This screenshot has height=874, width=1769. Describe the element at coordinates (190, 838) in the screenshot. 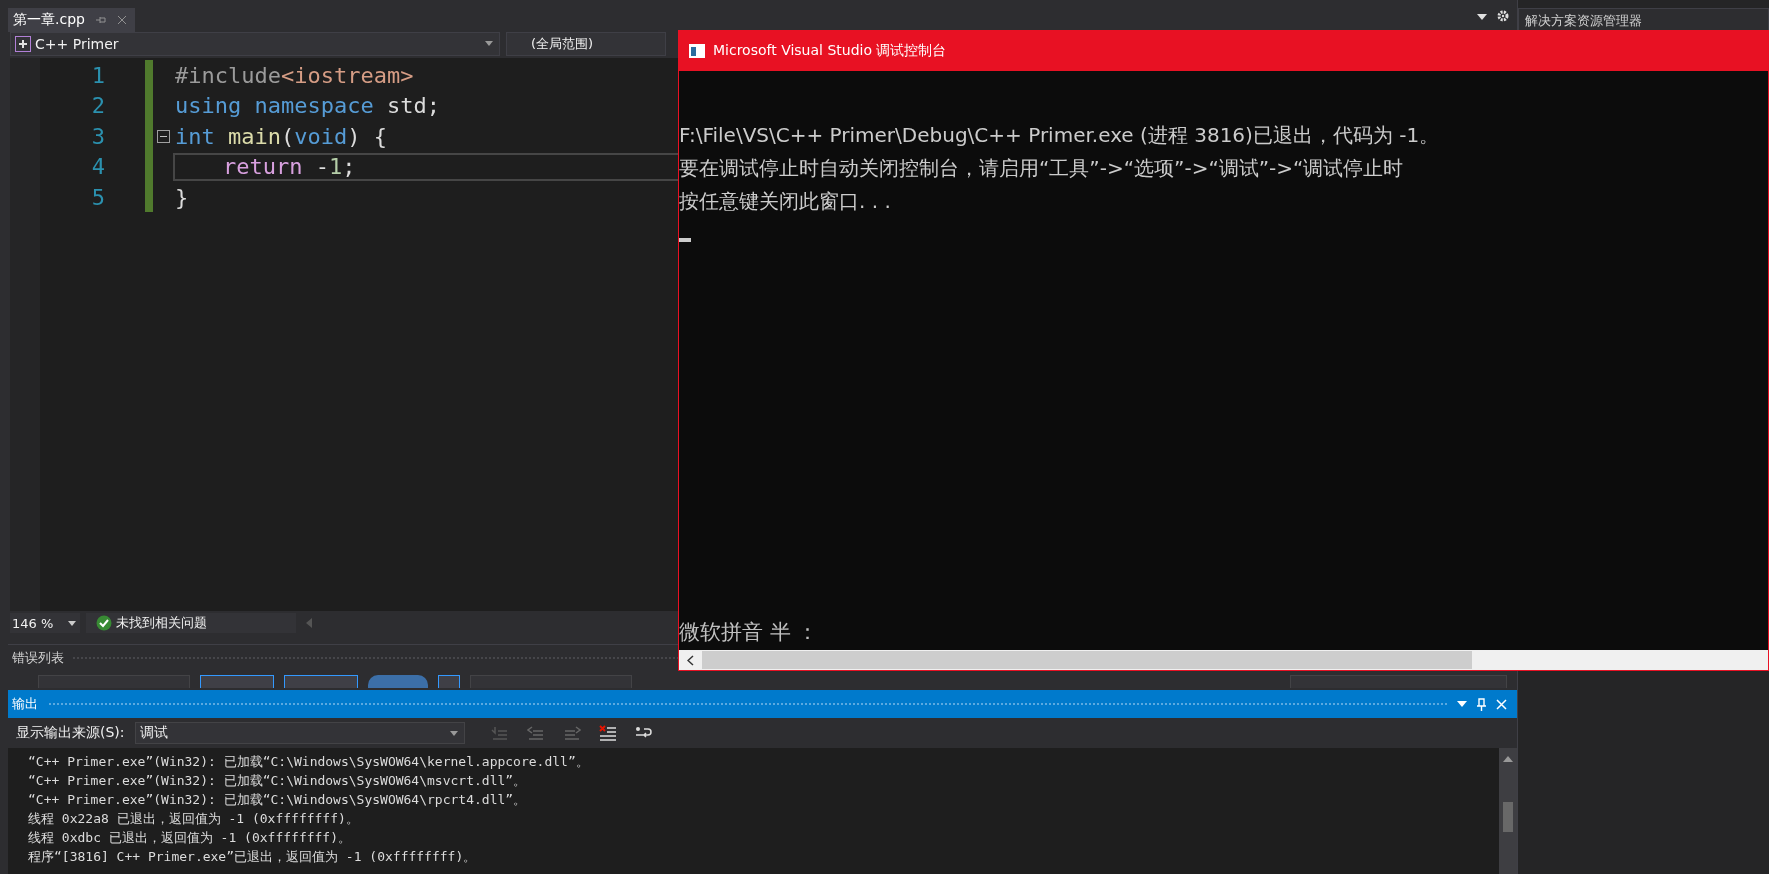

I see `output-line: 线程 0xdbc 已退出，返回值为 -1 (0xffffffff)。` at that location.